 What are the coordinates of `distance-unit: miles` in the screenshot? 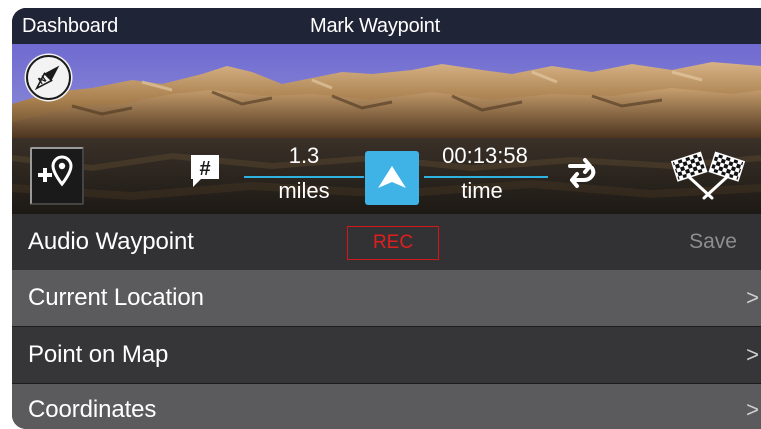 It's located at (304, 190).